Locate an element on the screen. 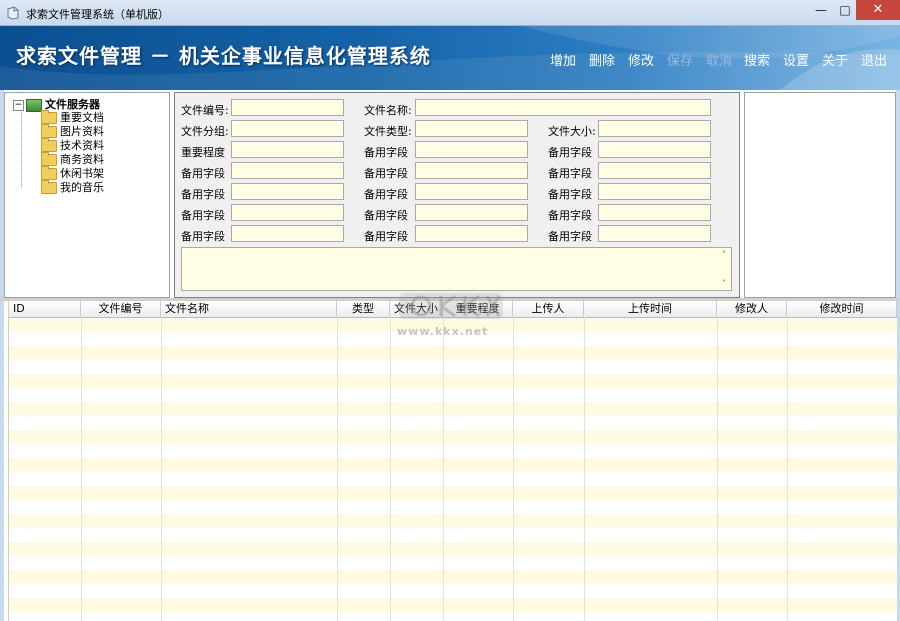 The image size is (900, 621). collapse-icon: − is located at coordinates (18, 105).